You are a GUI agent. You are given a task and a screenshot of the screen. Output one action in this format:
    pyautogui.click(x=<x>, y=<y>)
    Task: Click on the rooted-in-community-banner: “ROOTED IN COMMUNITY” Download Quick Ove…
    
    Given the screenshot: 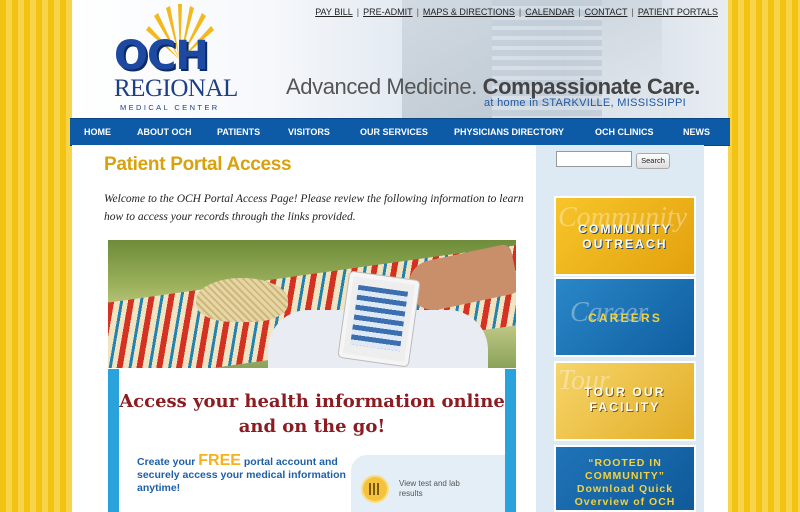 What is the action you would take?
    pyautogui.click(x=625, y=478)
    